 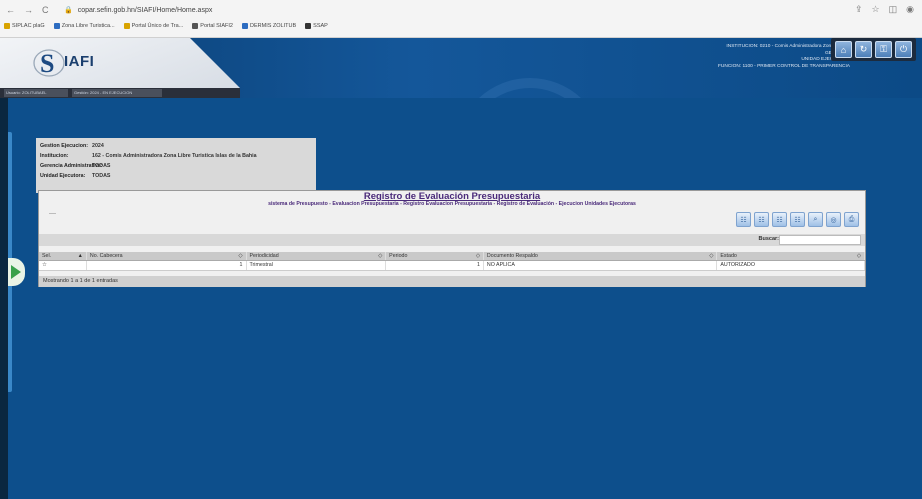 I want to click on left-strip, so click(x=4, y=298).